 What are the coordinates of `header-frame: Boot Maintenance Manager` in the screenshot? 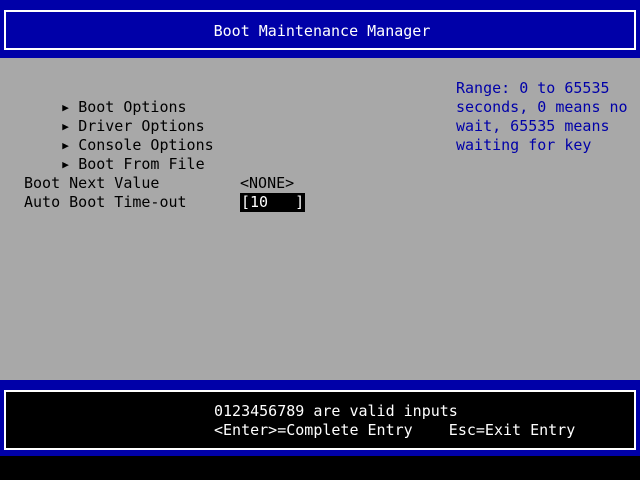 It's located at (320, 30).